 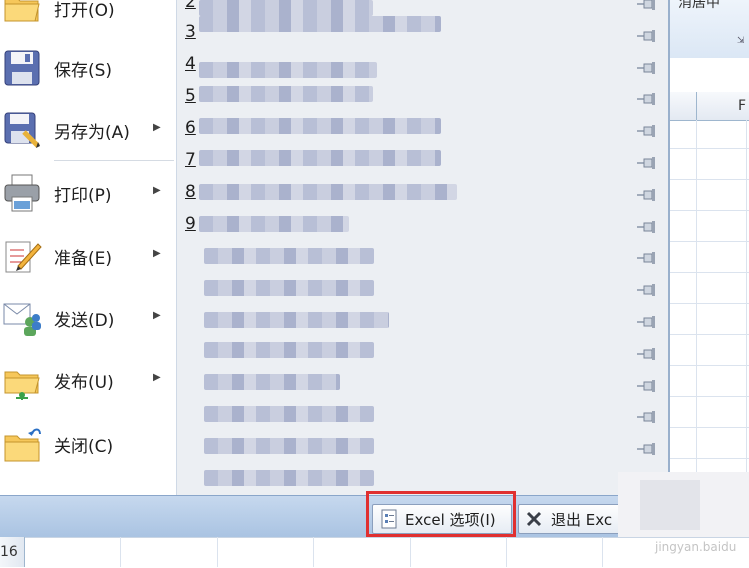 What do you see at coordinates (190, 96) in the screenshot?
I see `recent-doc-number: 5` at bounding box center [190, 96].